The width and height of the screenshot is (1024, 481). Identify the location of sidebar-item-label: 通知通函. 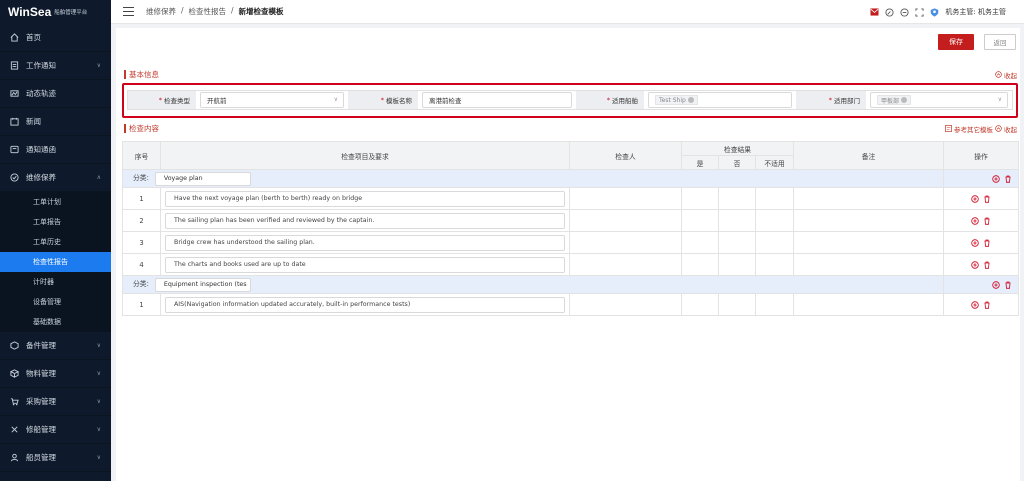
(41, 149).